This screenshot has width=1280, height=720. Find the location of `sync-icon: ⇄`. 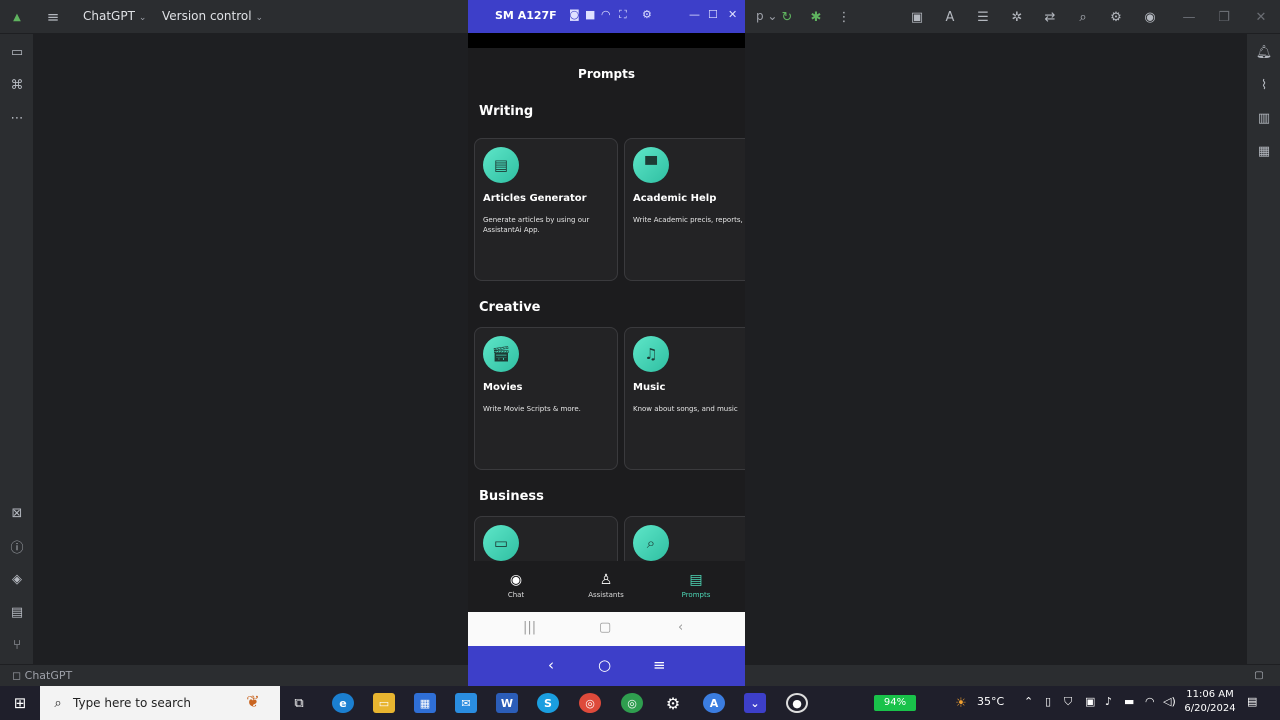

sync-icon: ⇄ is located at coordinates (1050, 17).